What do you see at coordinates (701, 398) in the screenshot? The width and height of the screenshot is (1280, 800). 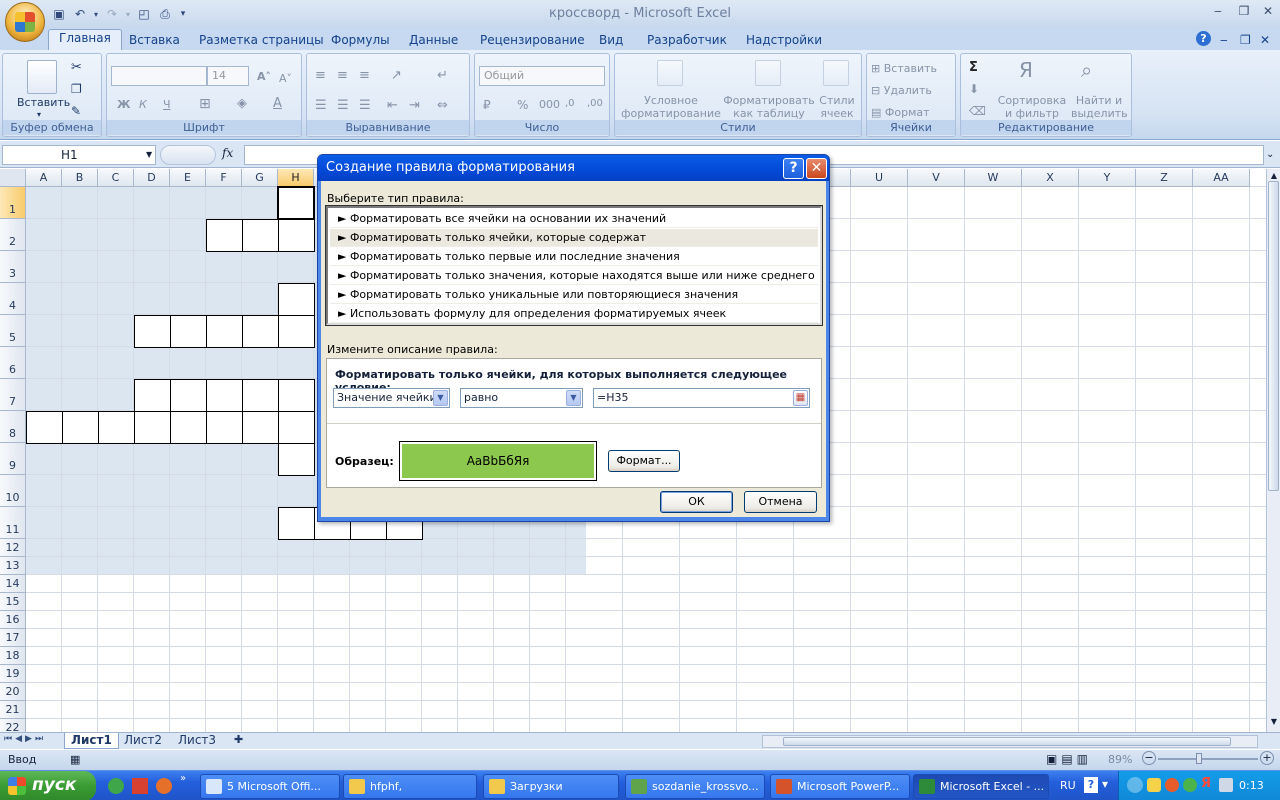 I see `value-input: =H35 ▦` at bounding box center [701, 398].